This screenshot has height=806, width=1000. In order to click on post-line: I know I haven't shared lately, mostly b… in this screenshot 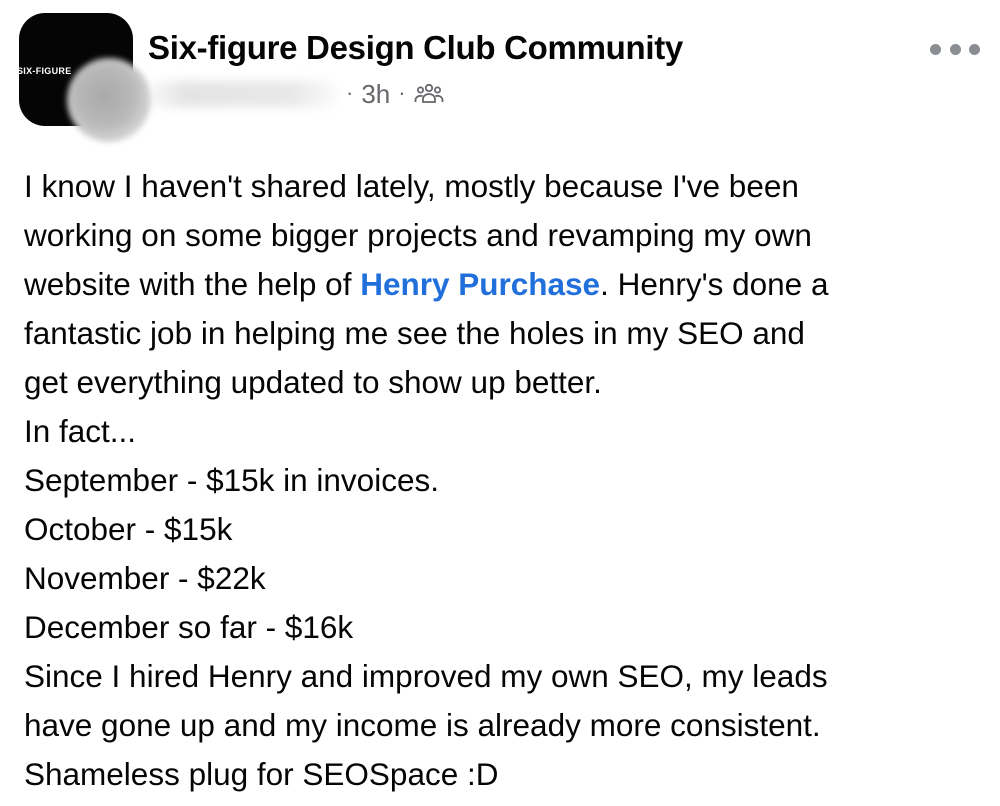, I will do `click(411, 186)`.